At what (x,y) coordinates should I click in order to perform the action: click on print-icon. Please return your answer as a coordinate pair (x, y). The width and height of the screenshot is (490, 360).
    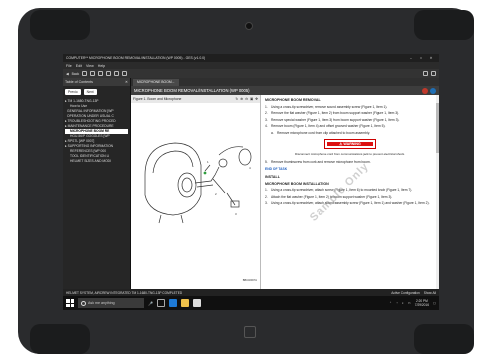
    Looking at the image, I should click on (117, 73).